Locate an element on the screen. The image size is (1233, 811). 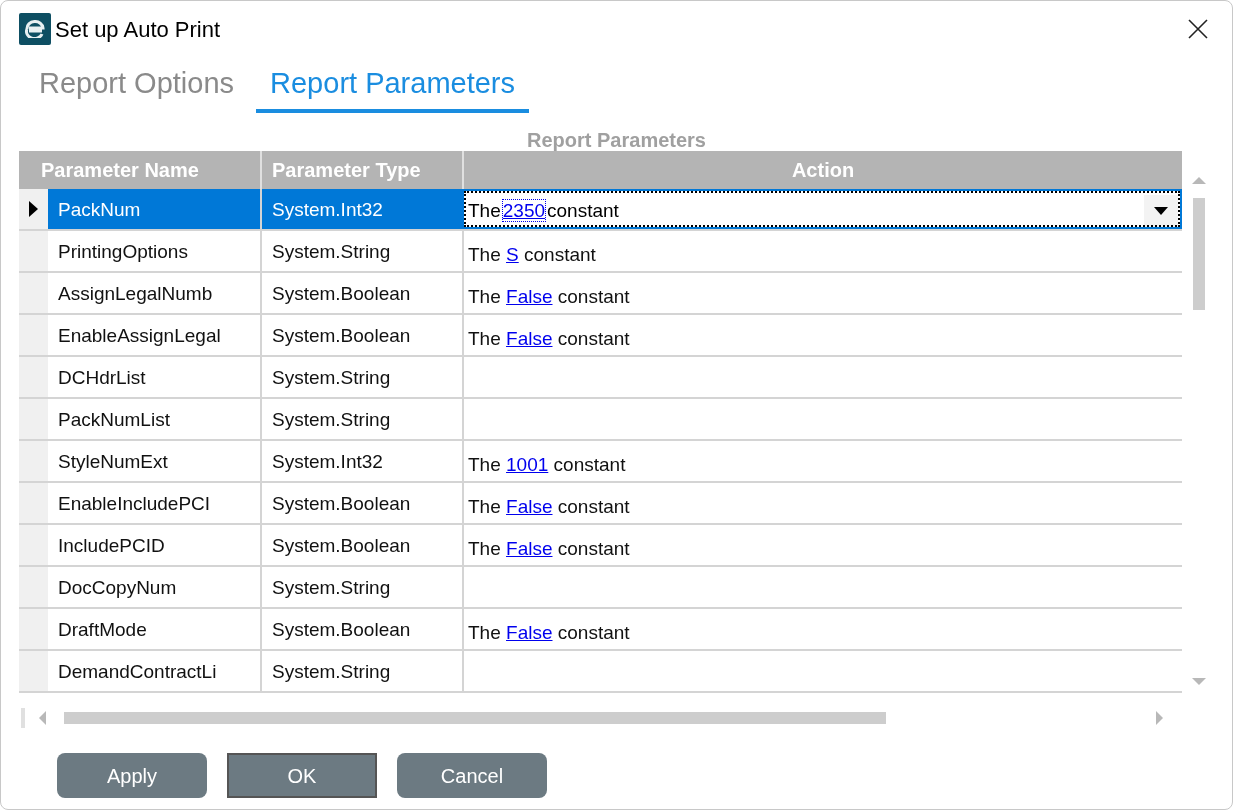
scroll-right-icon is located at coordinates (1159, 718).